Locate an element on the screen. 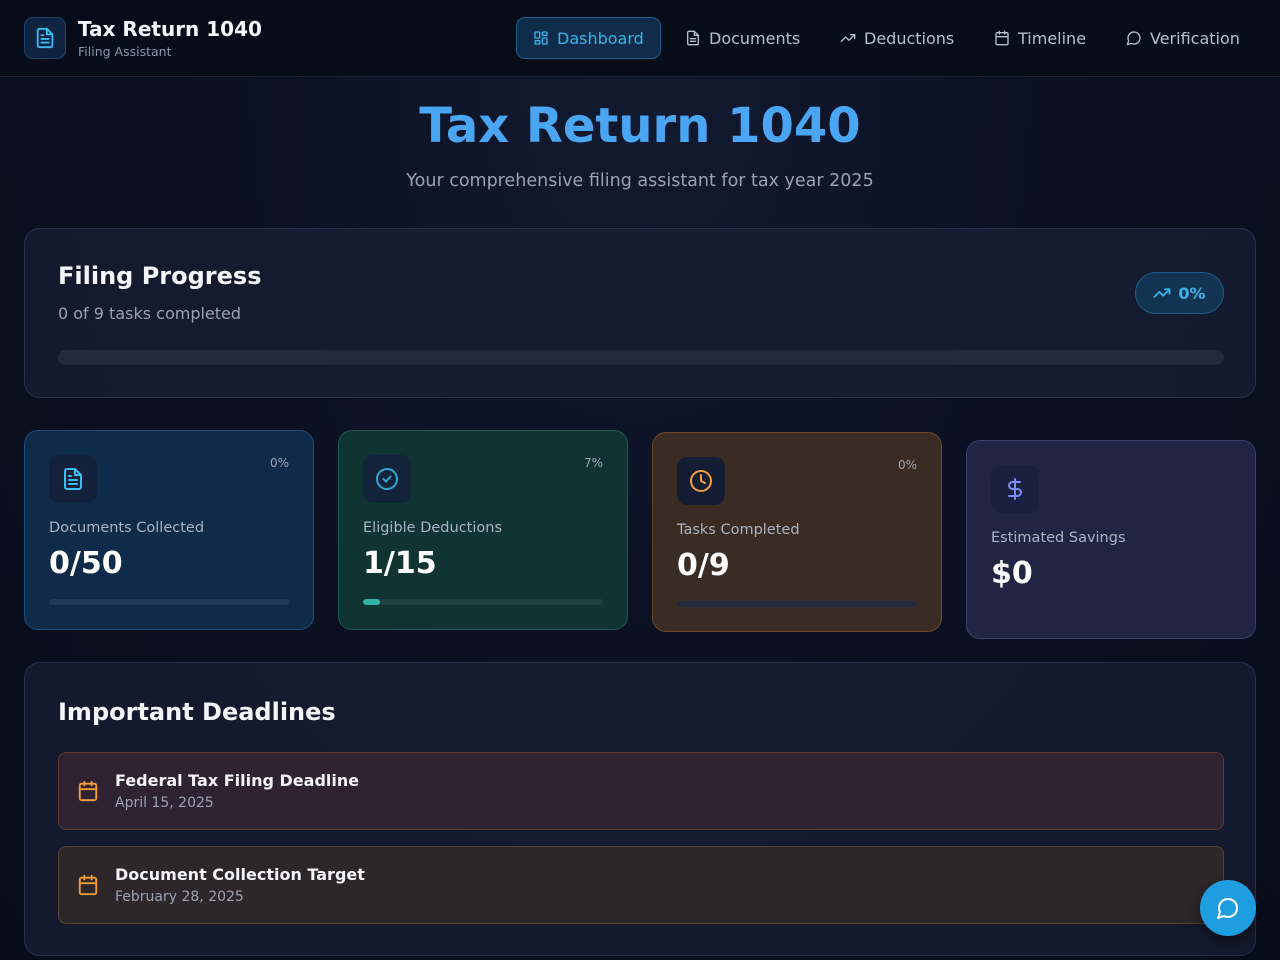  progress-percent-badge: 0% is located at coordinates (1179, 293).